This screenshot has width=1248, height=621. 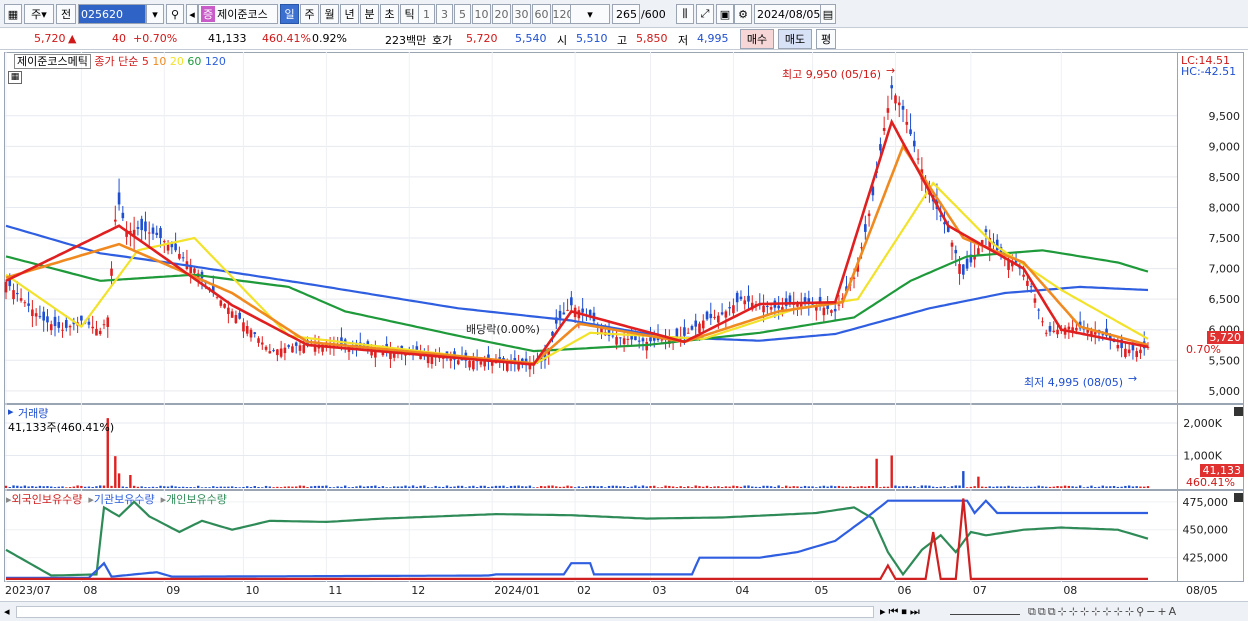 What do you see at coordinates (1238, 411) in the screenshot?
I see `volume-panel-close-icon` at bounding box center [1238, 411].